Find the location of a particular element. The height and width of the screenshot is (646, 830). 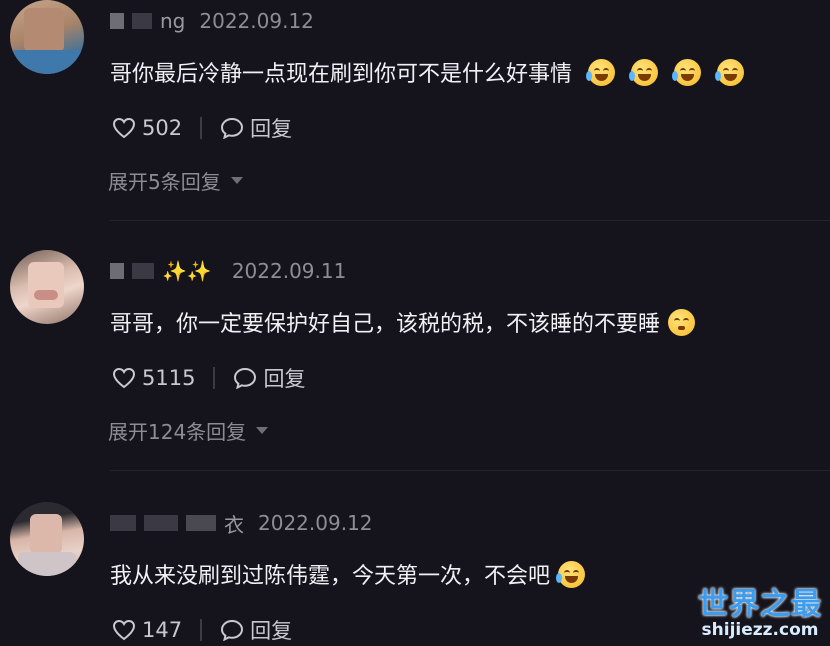

comment-text-row: 哥哥，你一定要保护好自己，该税的税，不该睡的不要睡 is located at coordinates (403, 322).